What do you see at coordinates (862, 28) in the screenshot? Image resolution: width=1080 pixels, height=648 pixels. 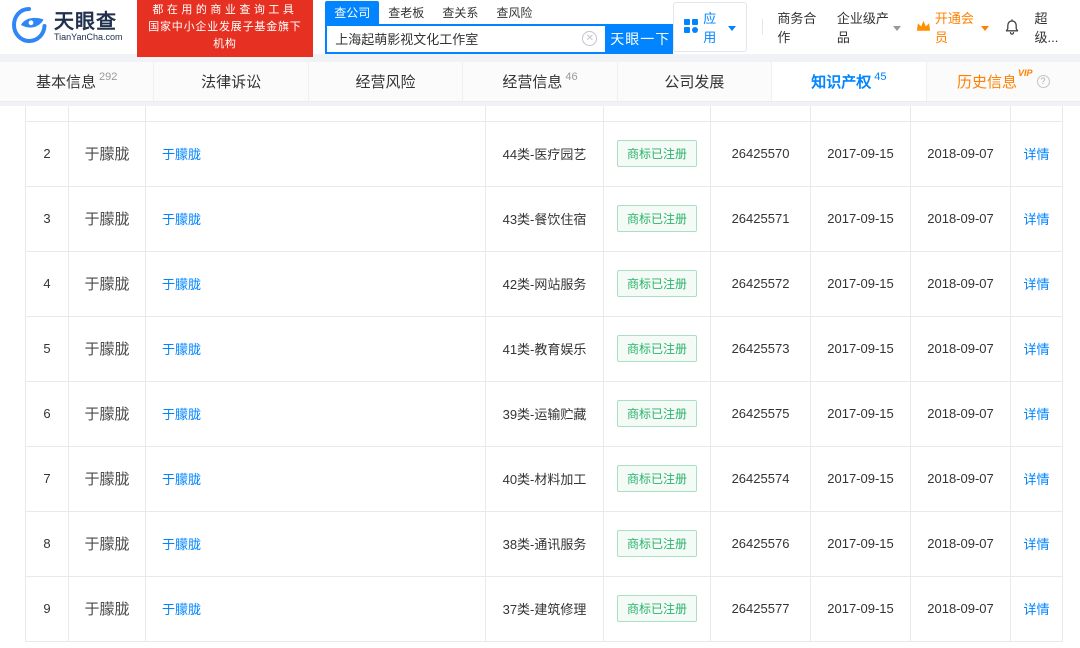 I see `enterprise-product-label: 企业级产品` at bounding box center [862, 28].